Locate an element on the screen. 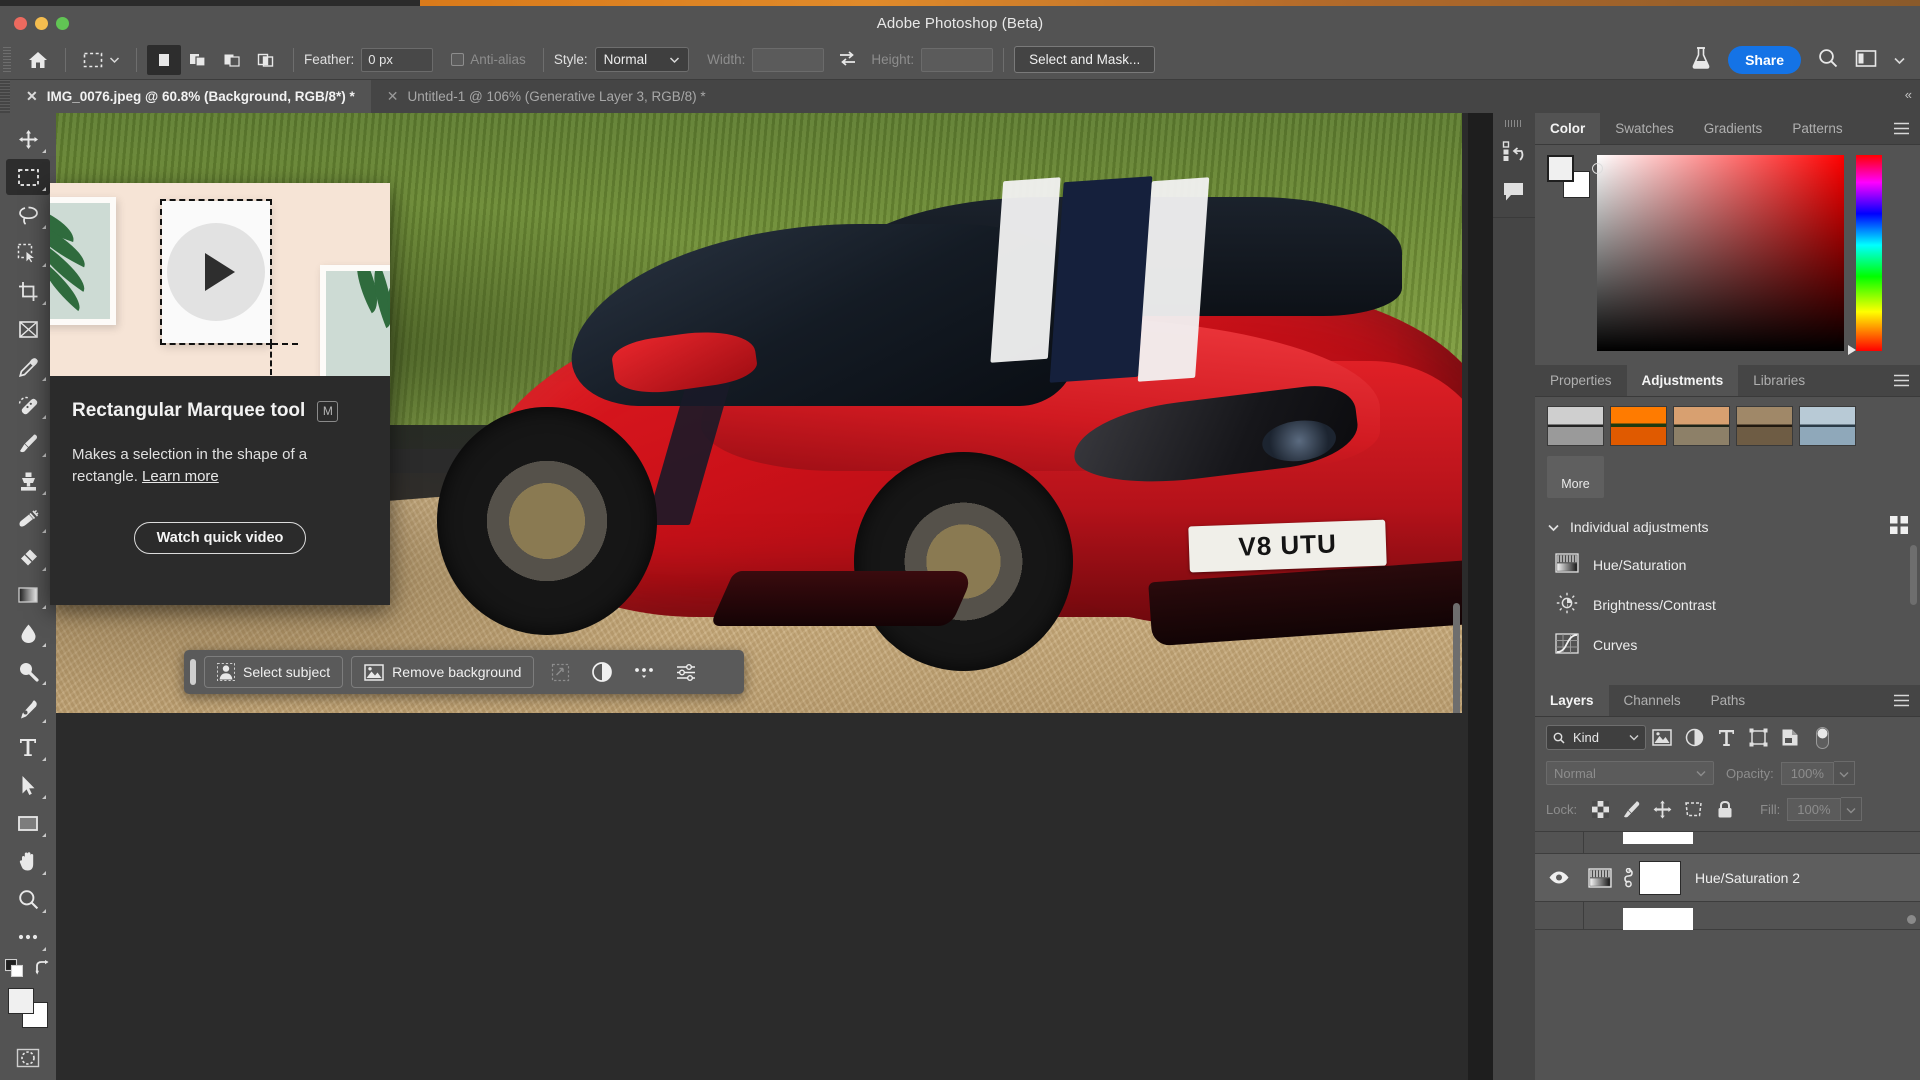 The image size is (1920, 1080). add-to-selection-button is located at coordinates (198, 60).